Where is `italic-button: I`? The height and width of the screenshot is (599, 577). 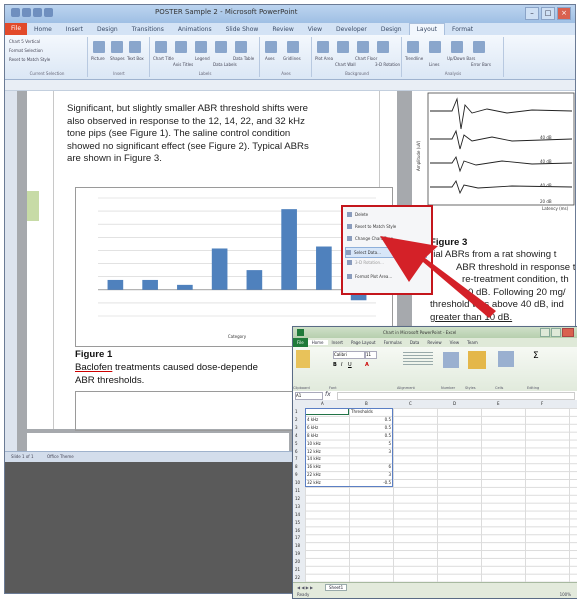 italic-button: I is located at coordinates (341, 365).